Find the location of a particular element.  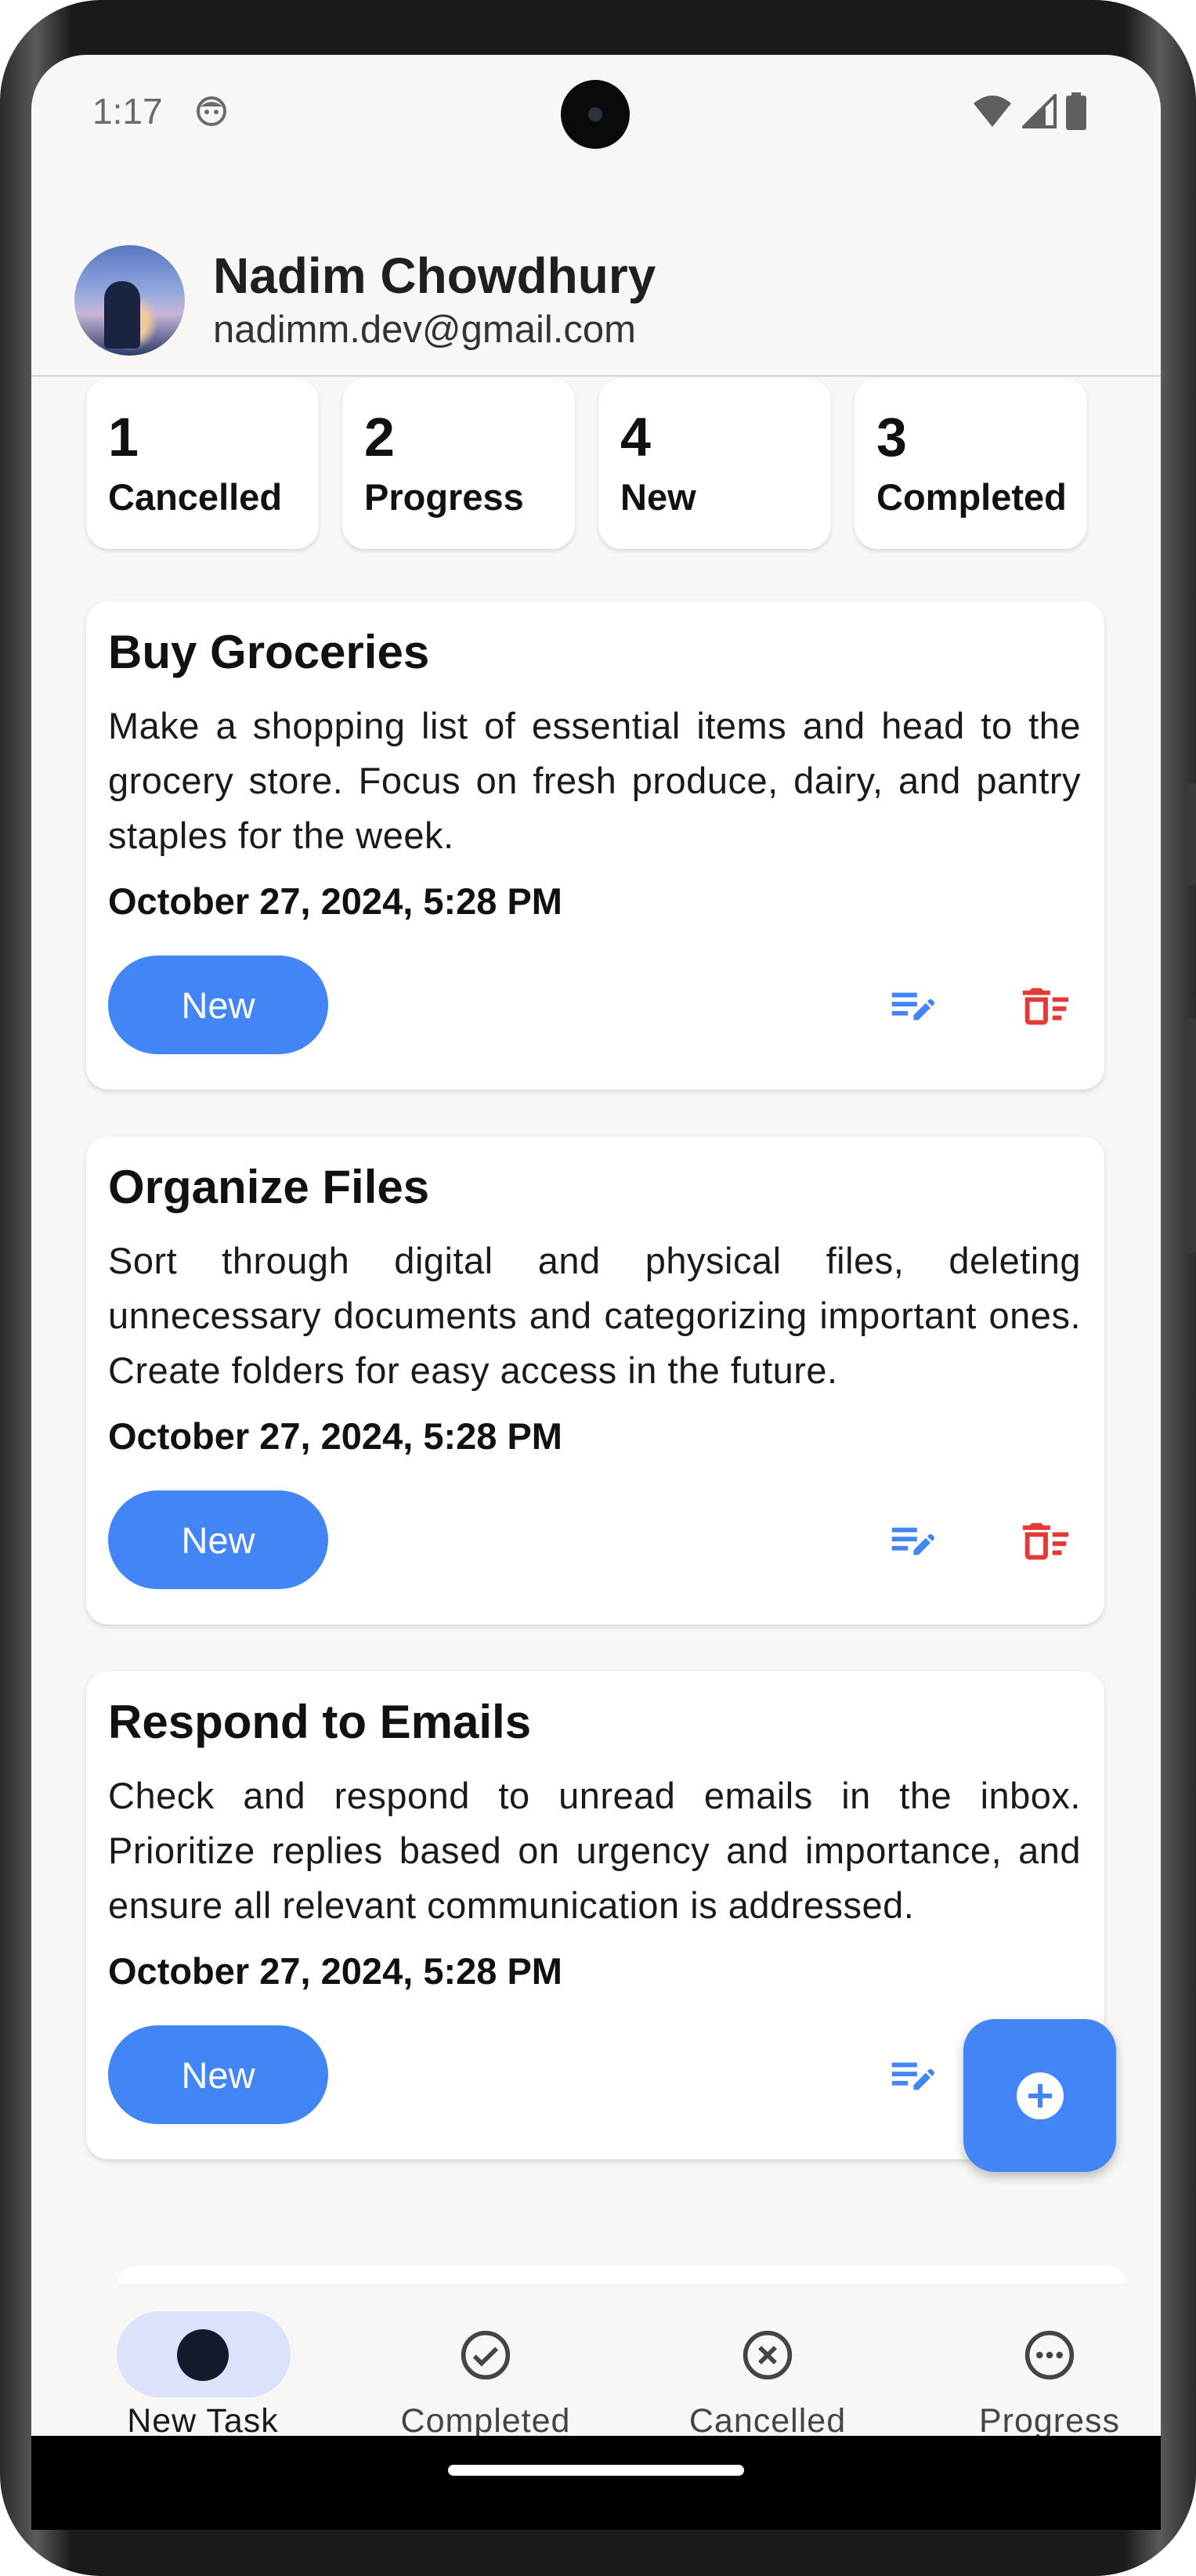

user-name: Nadim Chowdhury is located at coordinates (434, 275).